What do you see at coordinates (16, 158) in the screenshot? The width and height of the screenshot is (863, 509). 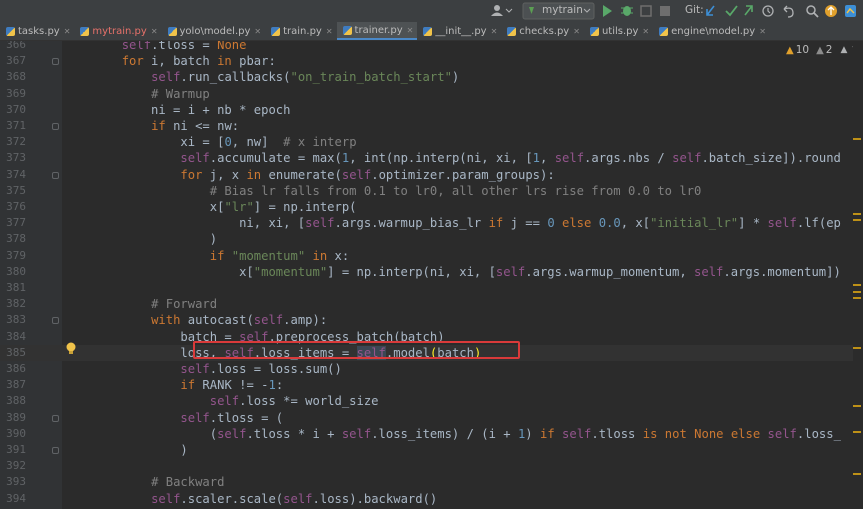 I see `line-number: 373` at bounding box center [16, 158].